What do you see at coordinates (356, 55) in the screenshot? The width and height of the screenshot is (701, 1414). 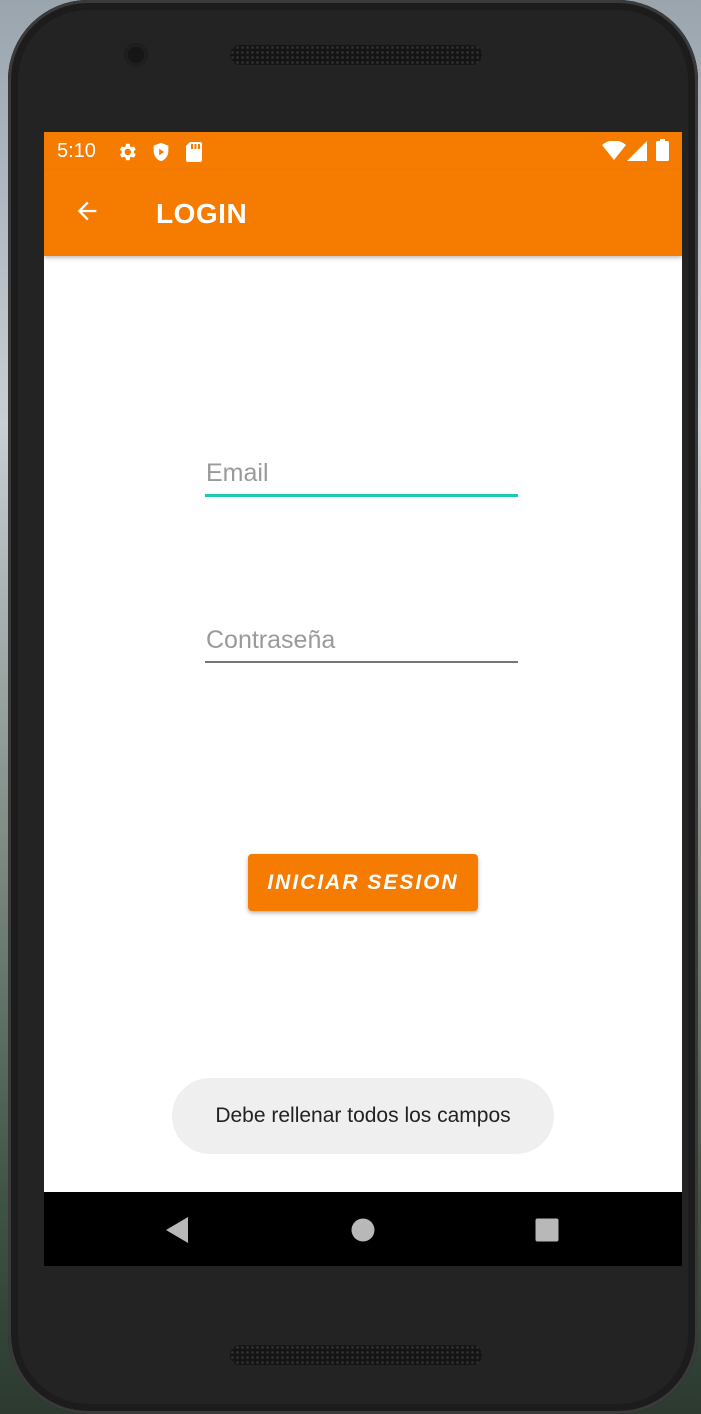 I see `earpiece-speaker` at bounding box center [356, 55].